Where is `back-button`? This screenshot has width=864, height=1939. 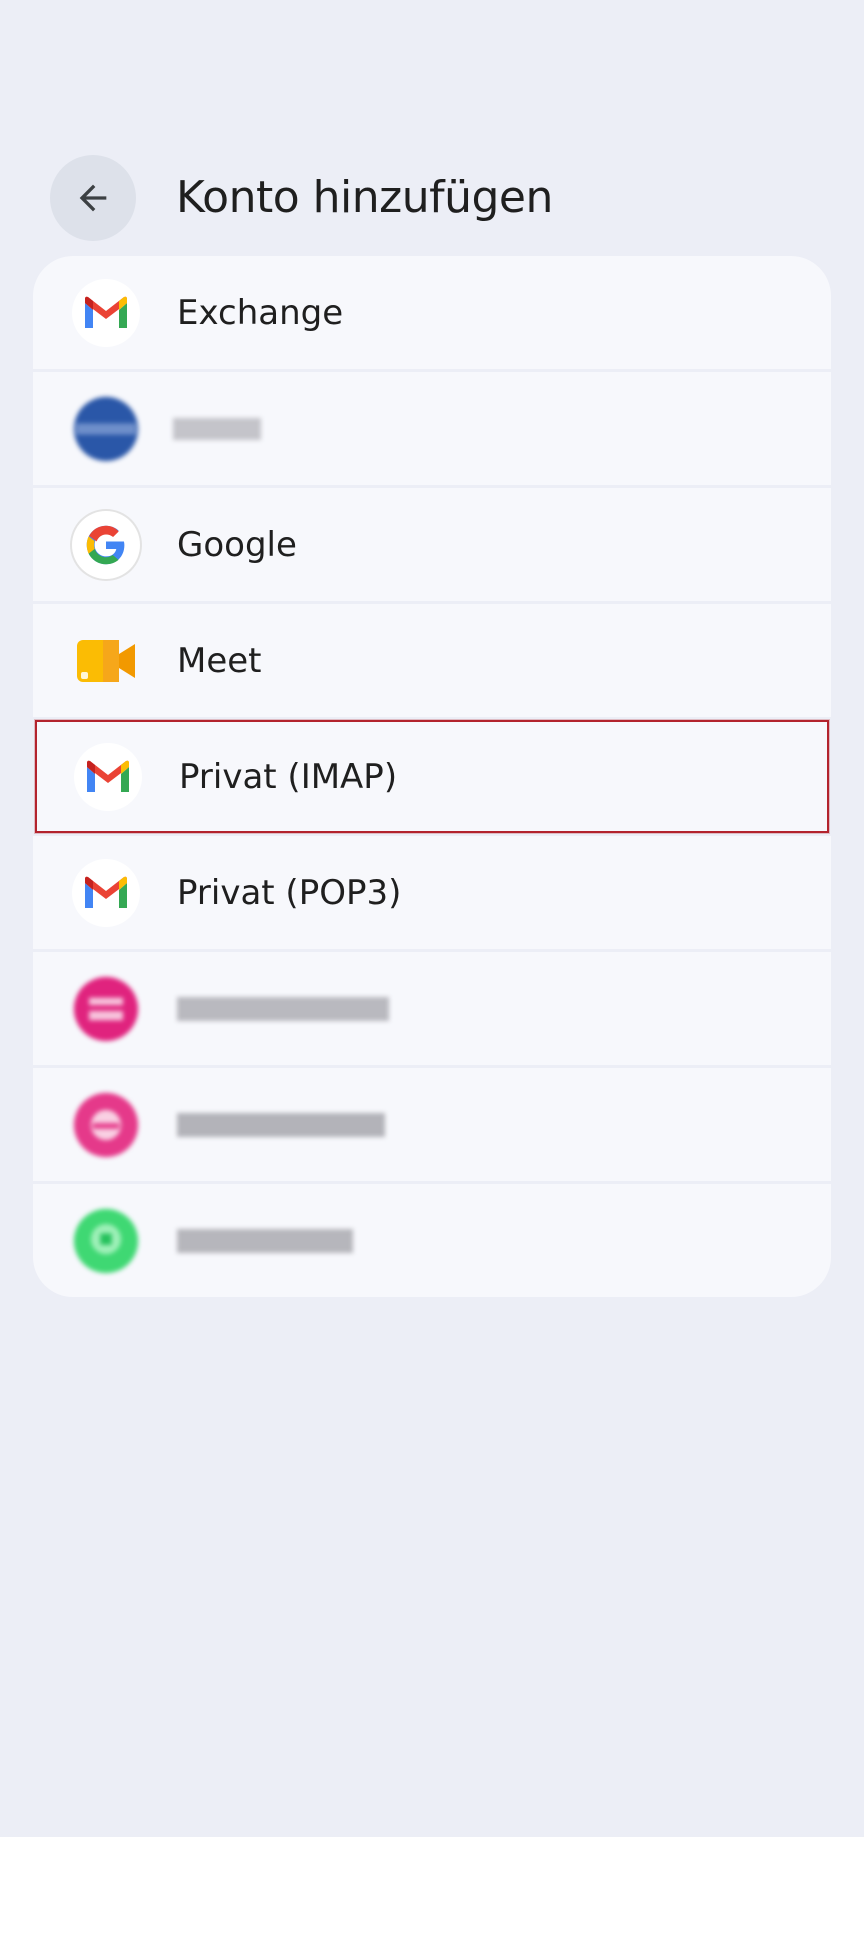 back-button is located at coordinates (93, 198).